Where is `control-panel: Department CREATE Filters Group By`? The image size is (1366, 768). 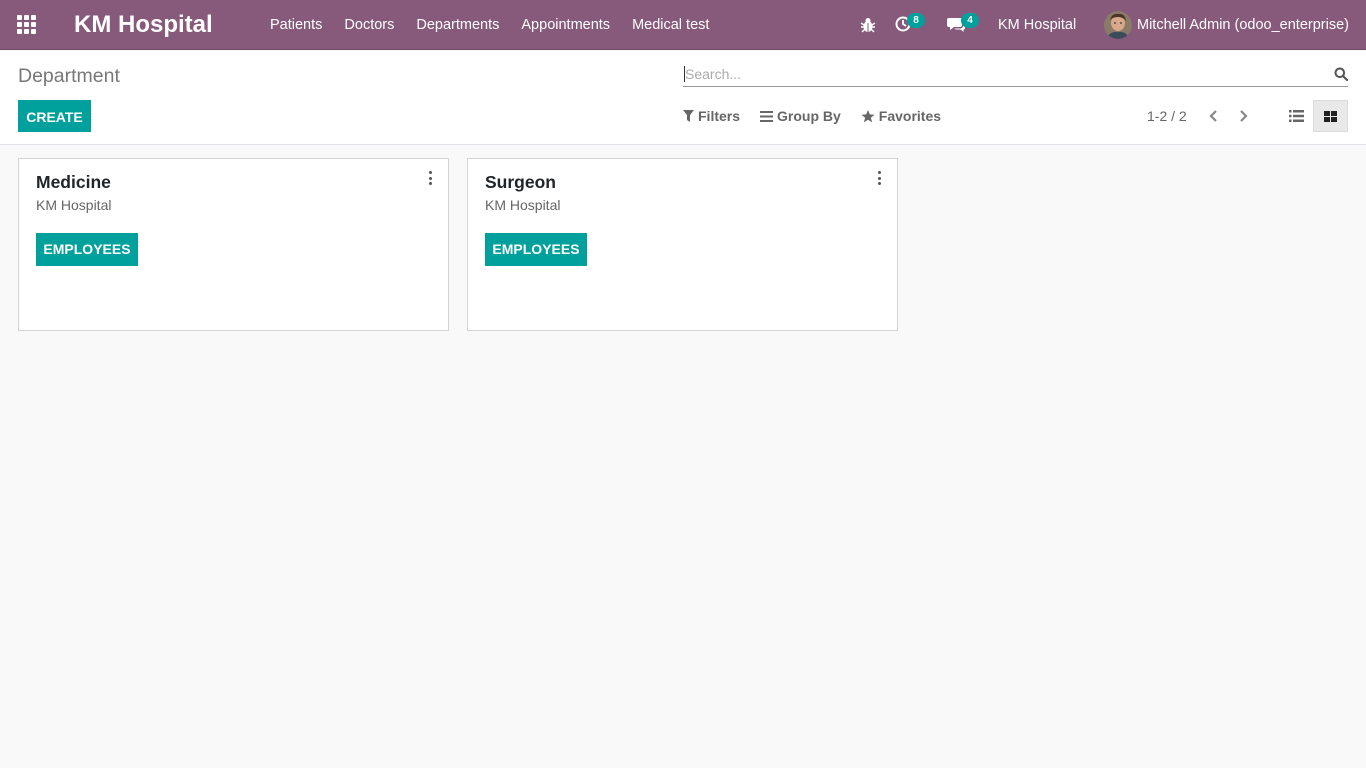
control-panel: Department CREATE Filters Group By is located at coordinates (683, 98).